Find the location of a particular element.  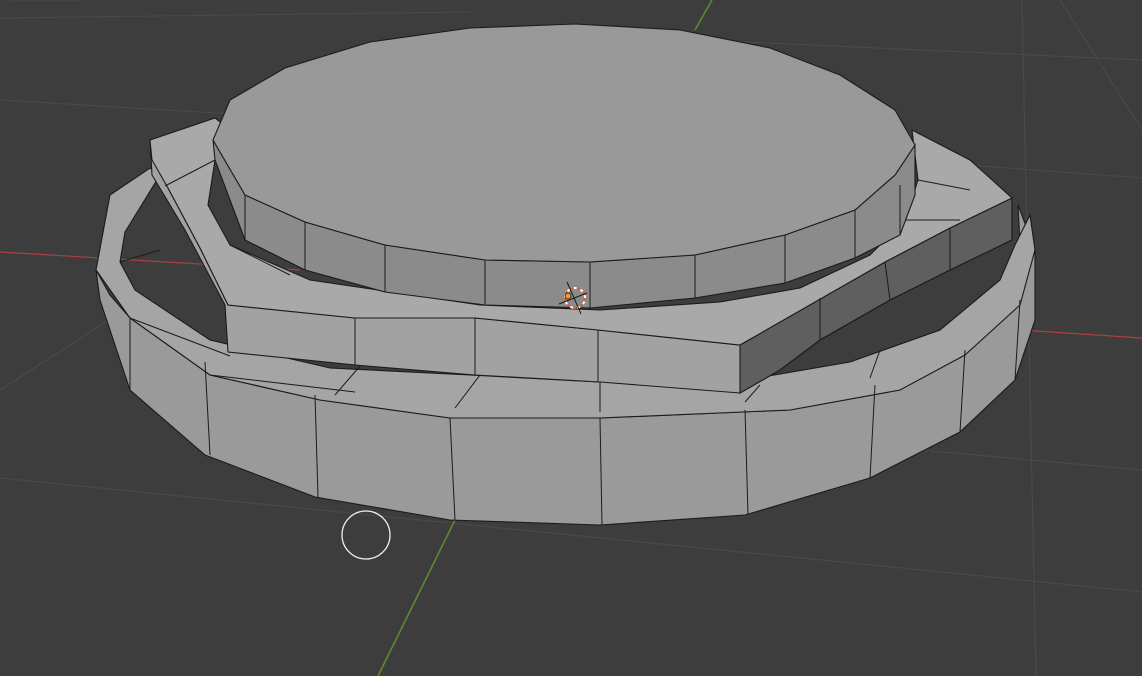

brush-circle-icon is located at coordinates (366, 535).